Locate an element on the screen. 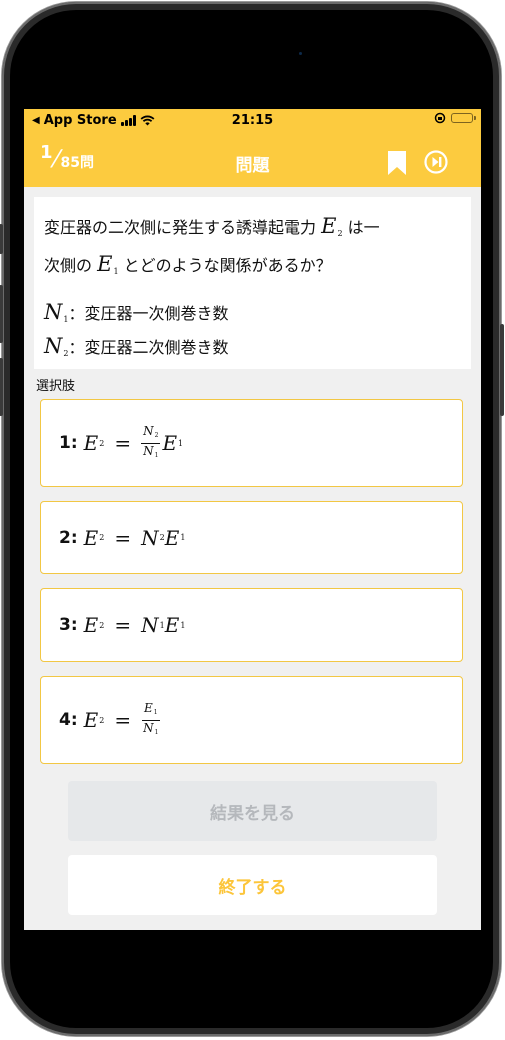 Image resolution: width=505 pixels, height=1040 pixels. option-equation: E2 = N1 E1 is located at coordinates (134, 625).